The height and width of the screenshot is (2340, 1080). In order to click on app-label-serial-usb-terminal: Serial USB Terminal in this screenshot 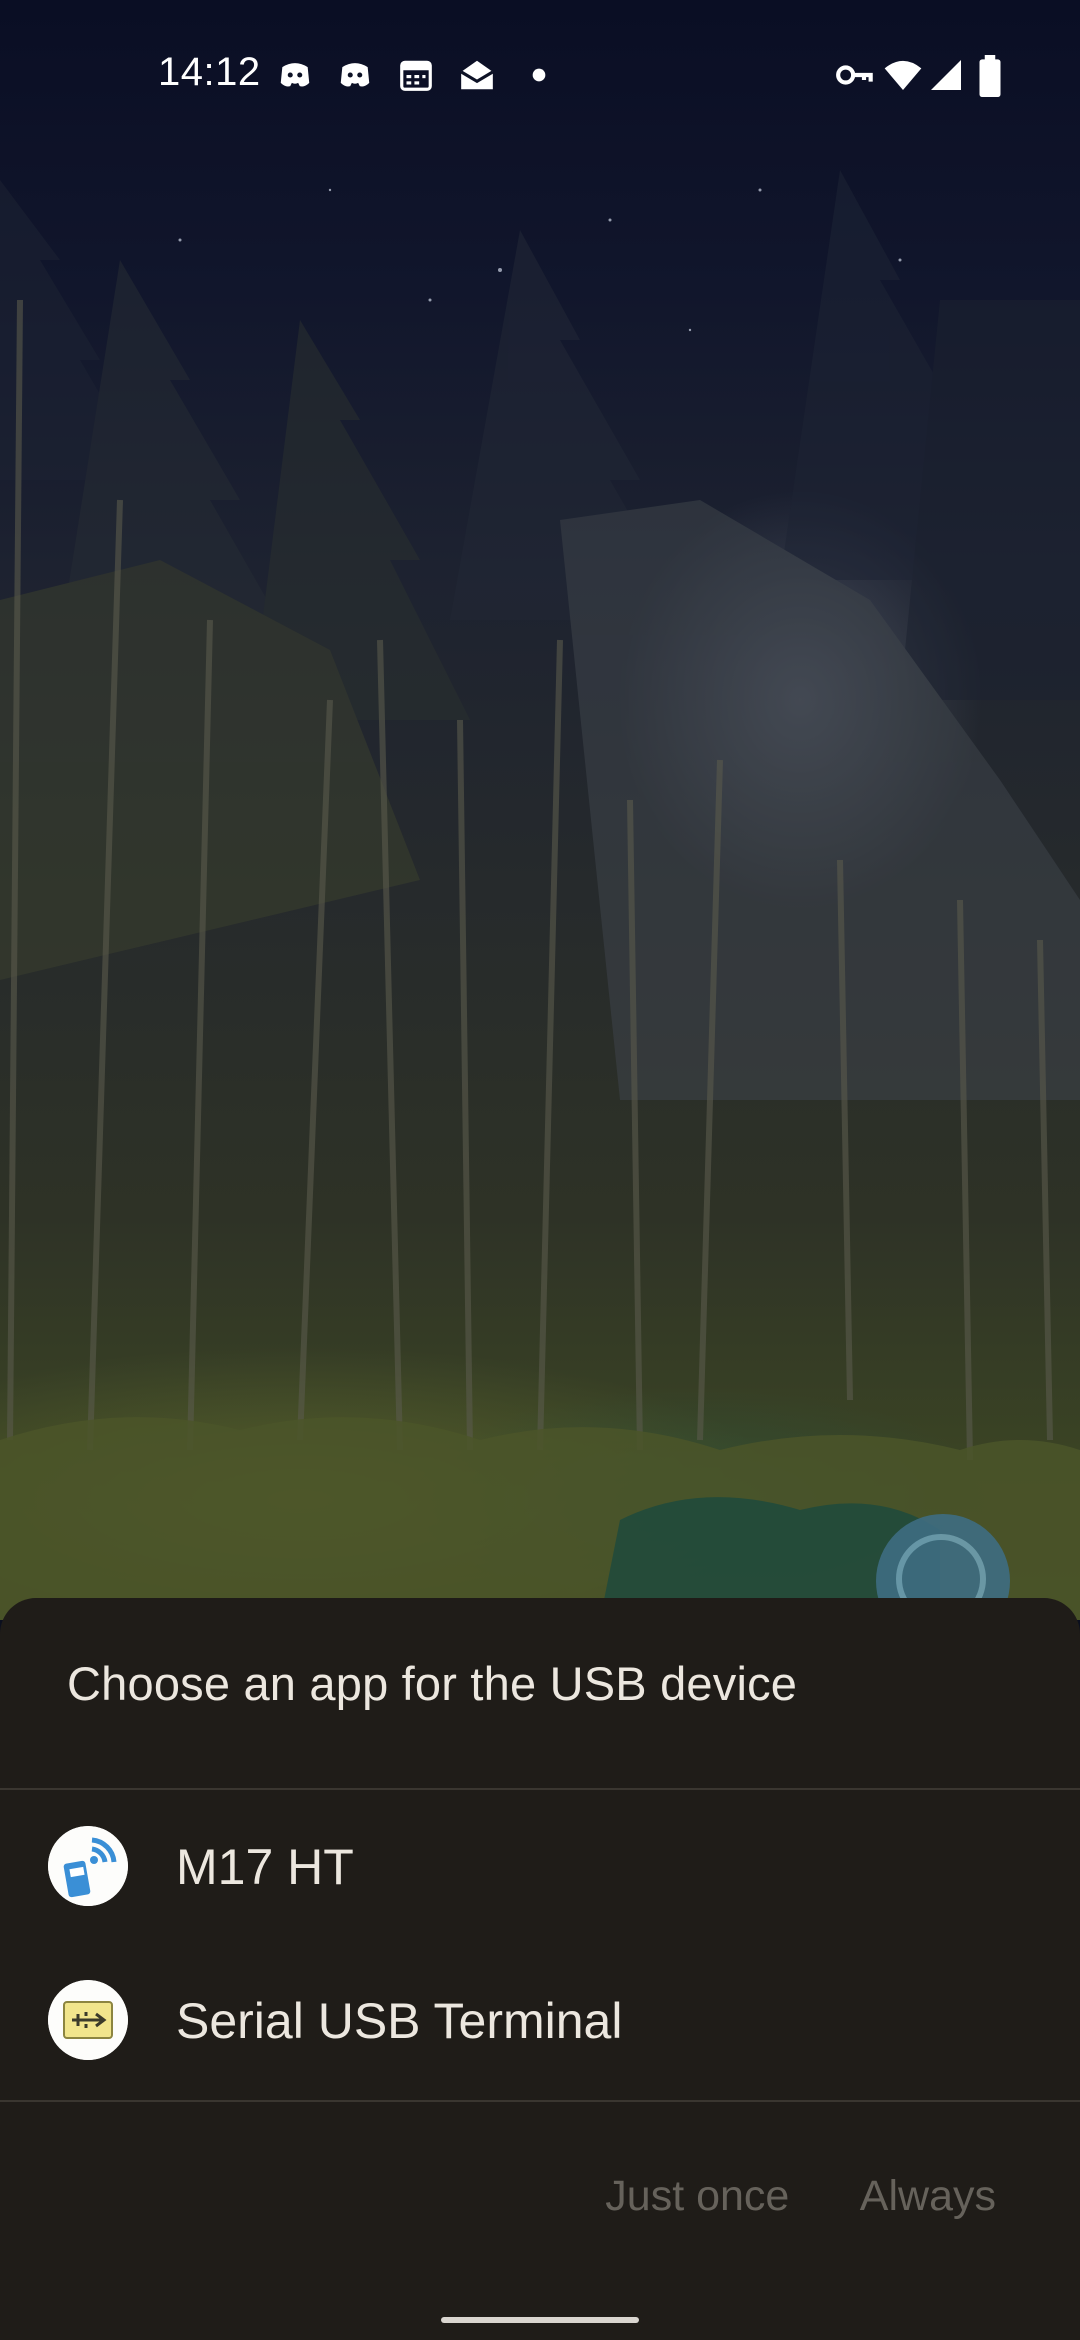, I will do `click(399, 2021)`.